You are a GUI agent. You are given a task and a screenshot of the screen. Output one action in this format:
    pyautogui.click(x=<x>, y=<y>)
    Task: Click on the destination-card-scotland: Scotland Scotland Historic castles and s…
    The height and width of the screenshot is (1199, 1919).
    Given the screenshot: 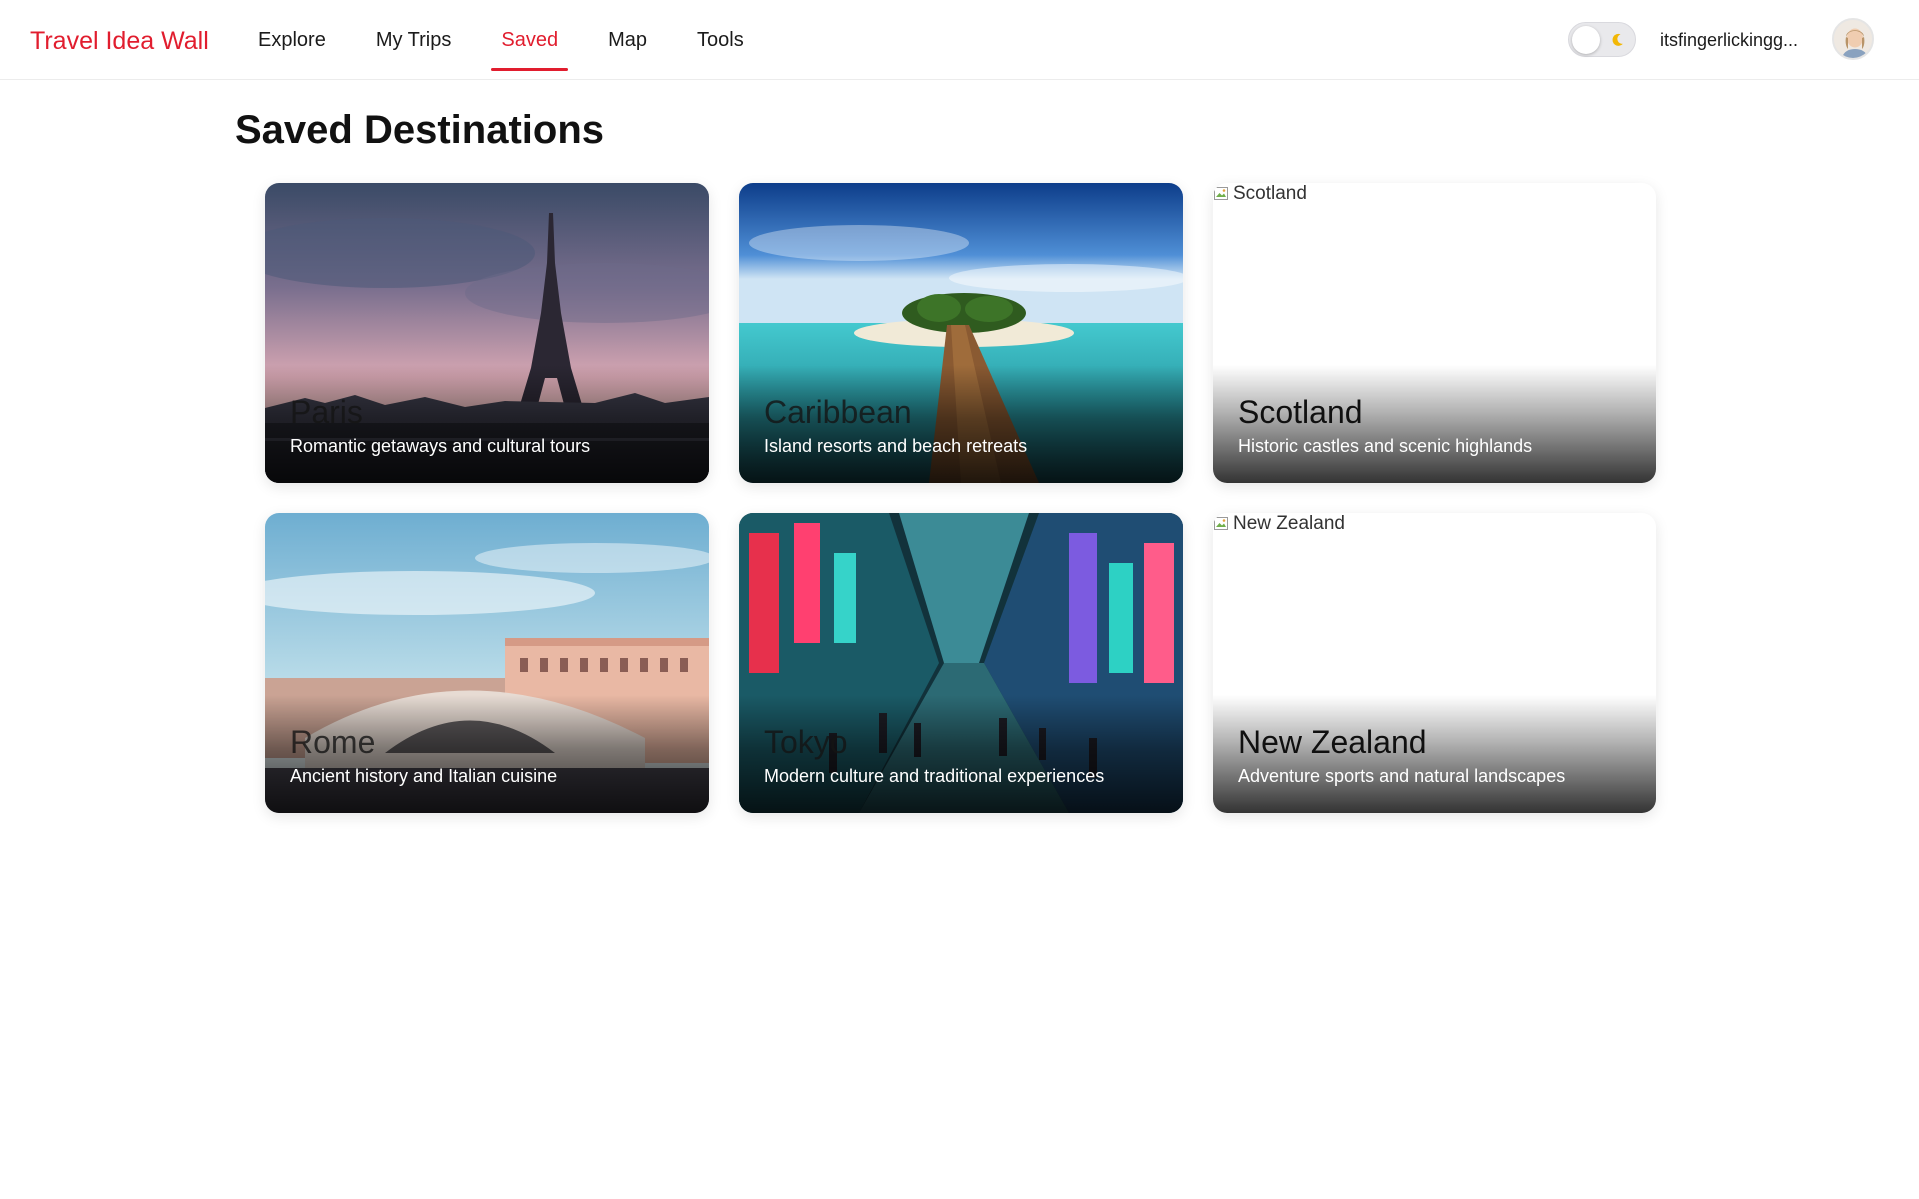 What is the action you would take?
    pyautogui.click(x=1434, y=333)
    